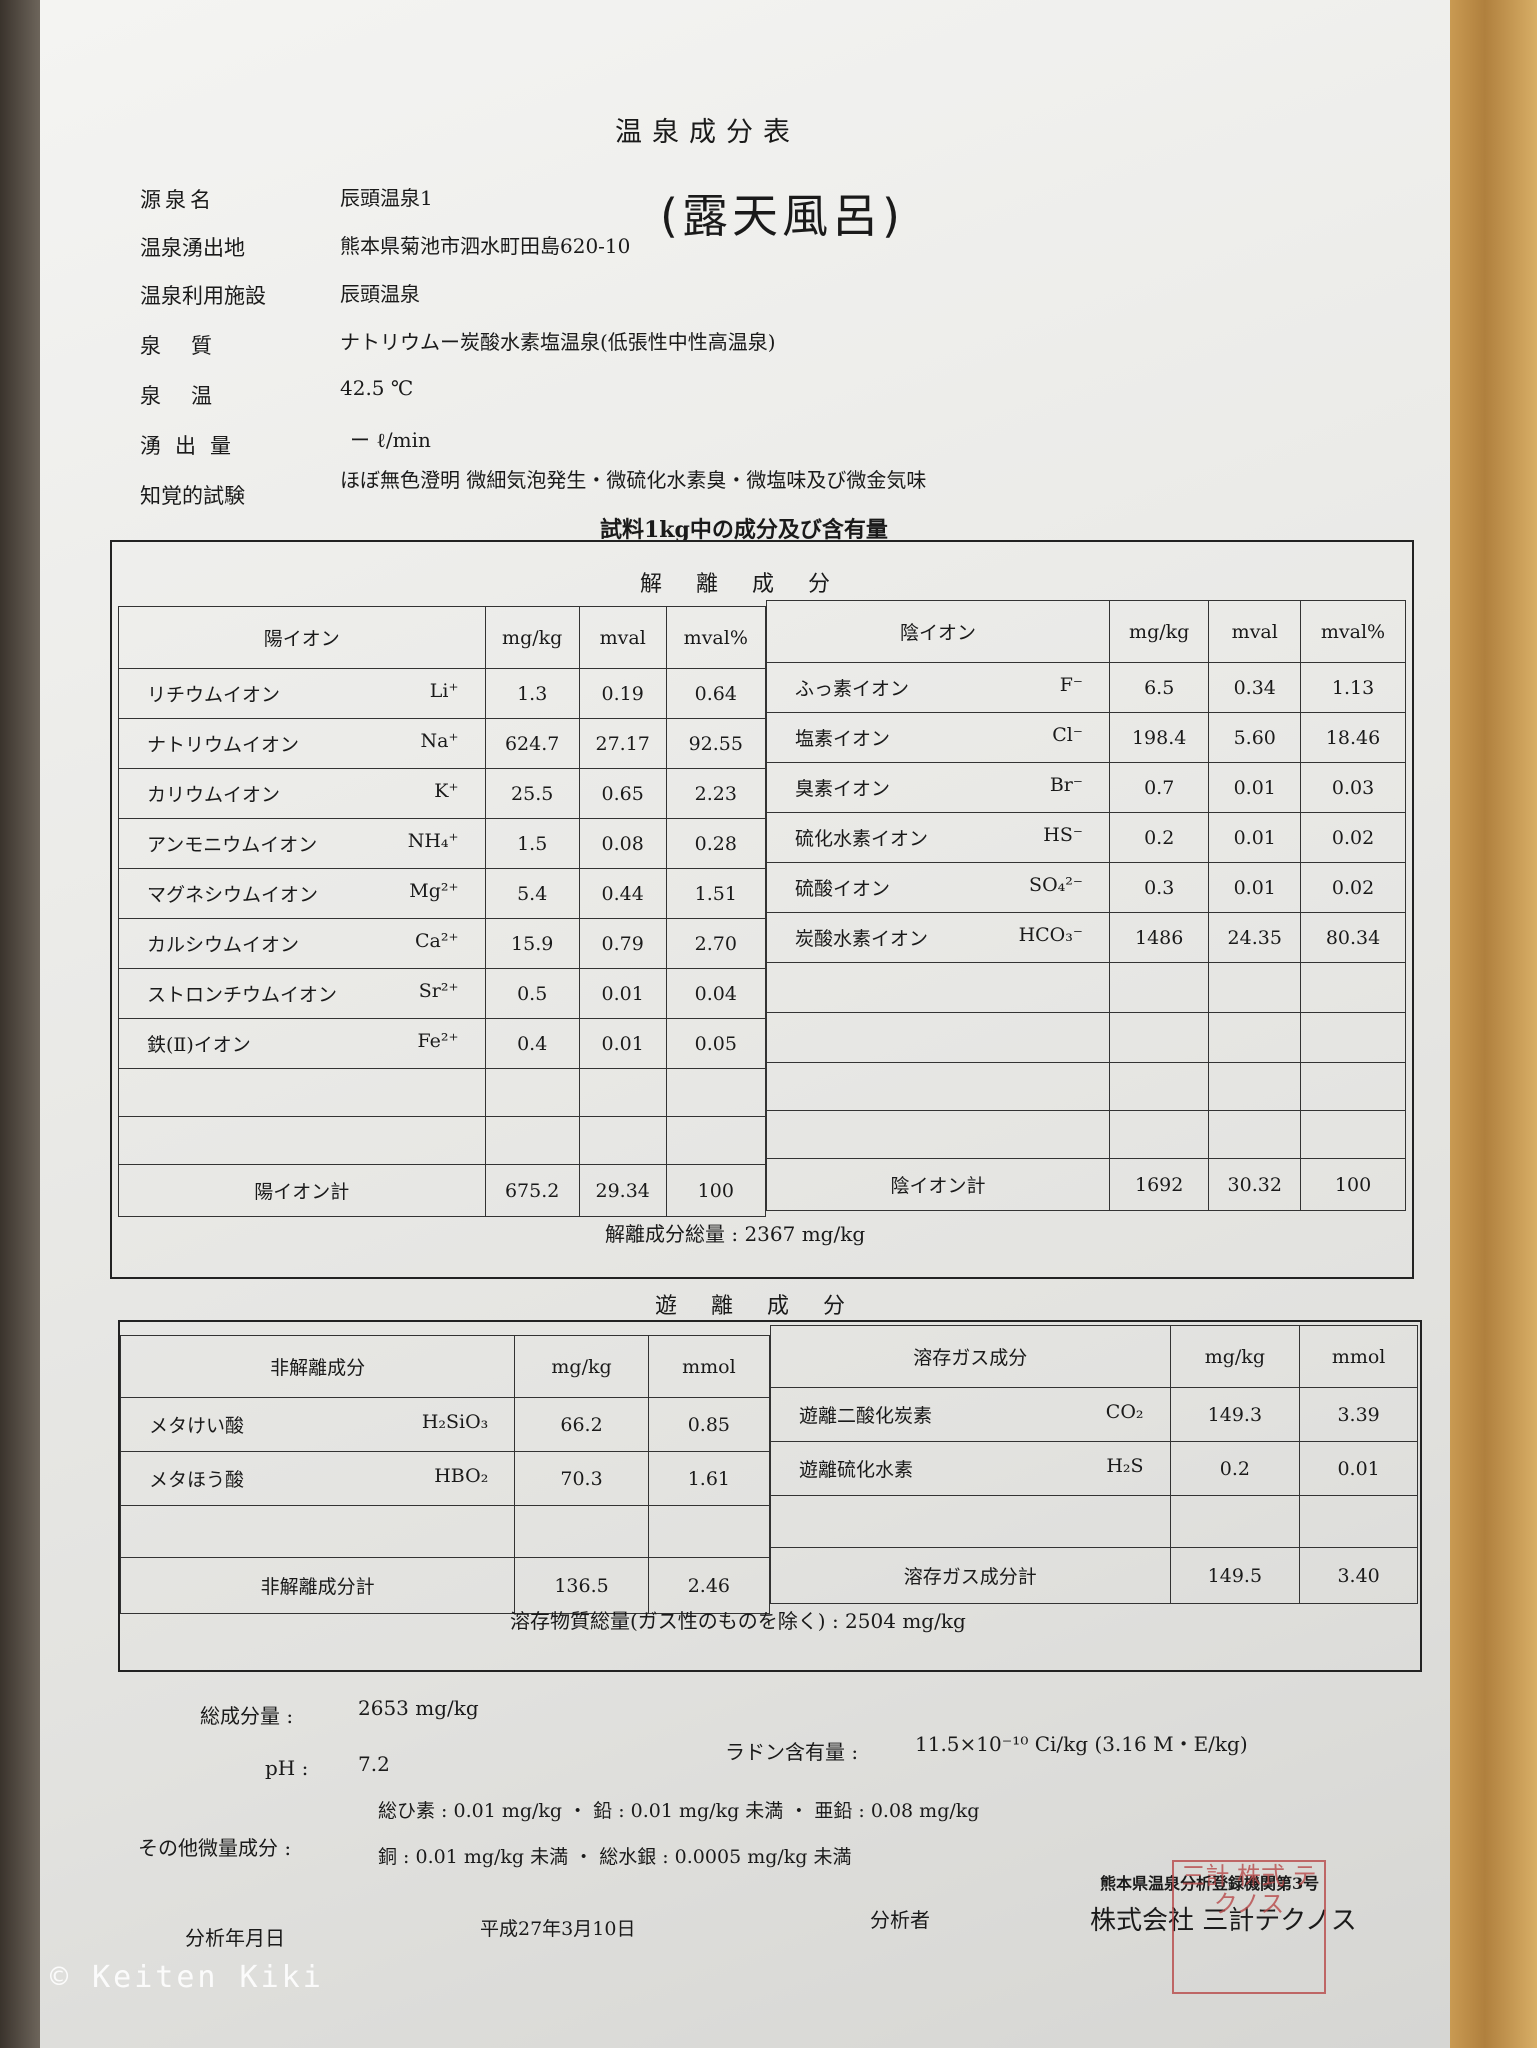  I want to click on mval-cell: 0.34, so click(1255, 687).